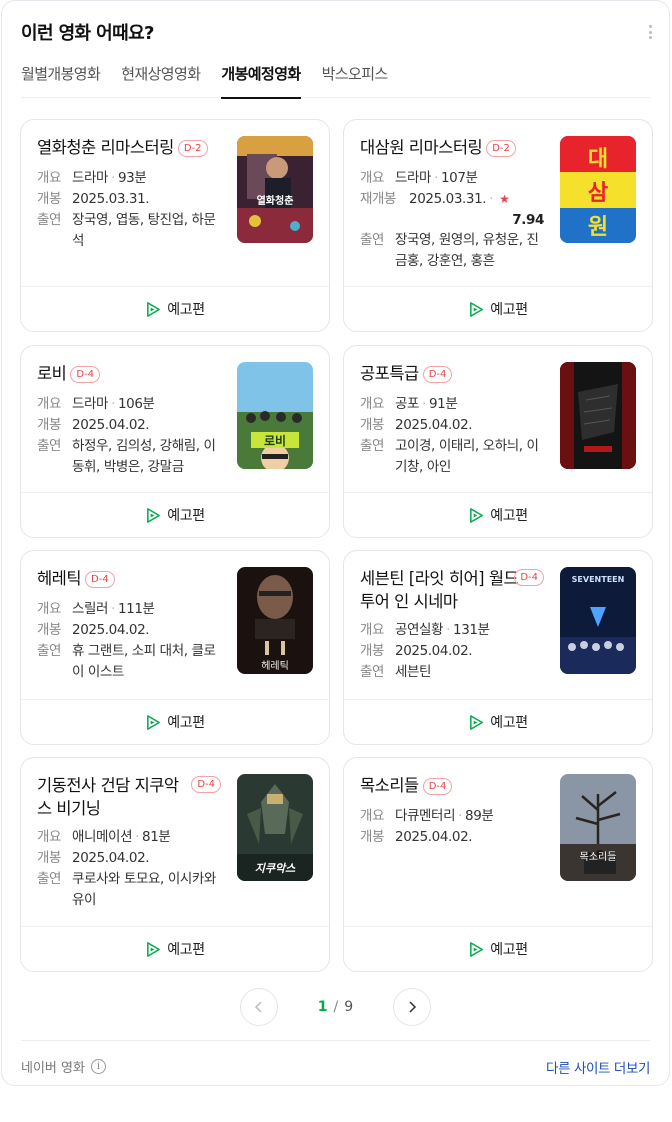 The image size is (672, 1122). I want to click on rating-score: 7.94, so click(528, 220).